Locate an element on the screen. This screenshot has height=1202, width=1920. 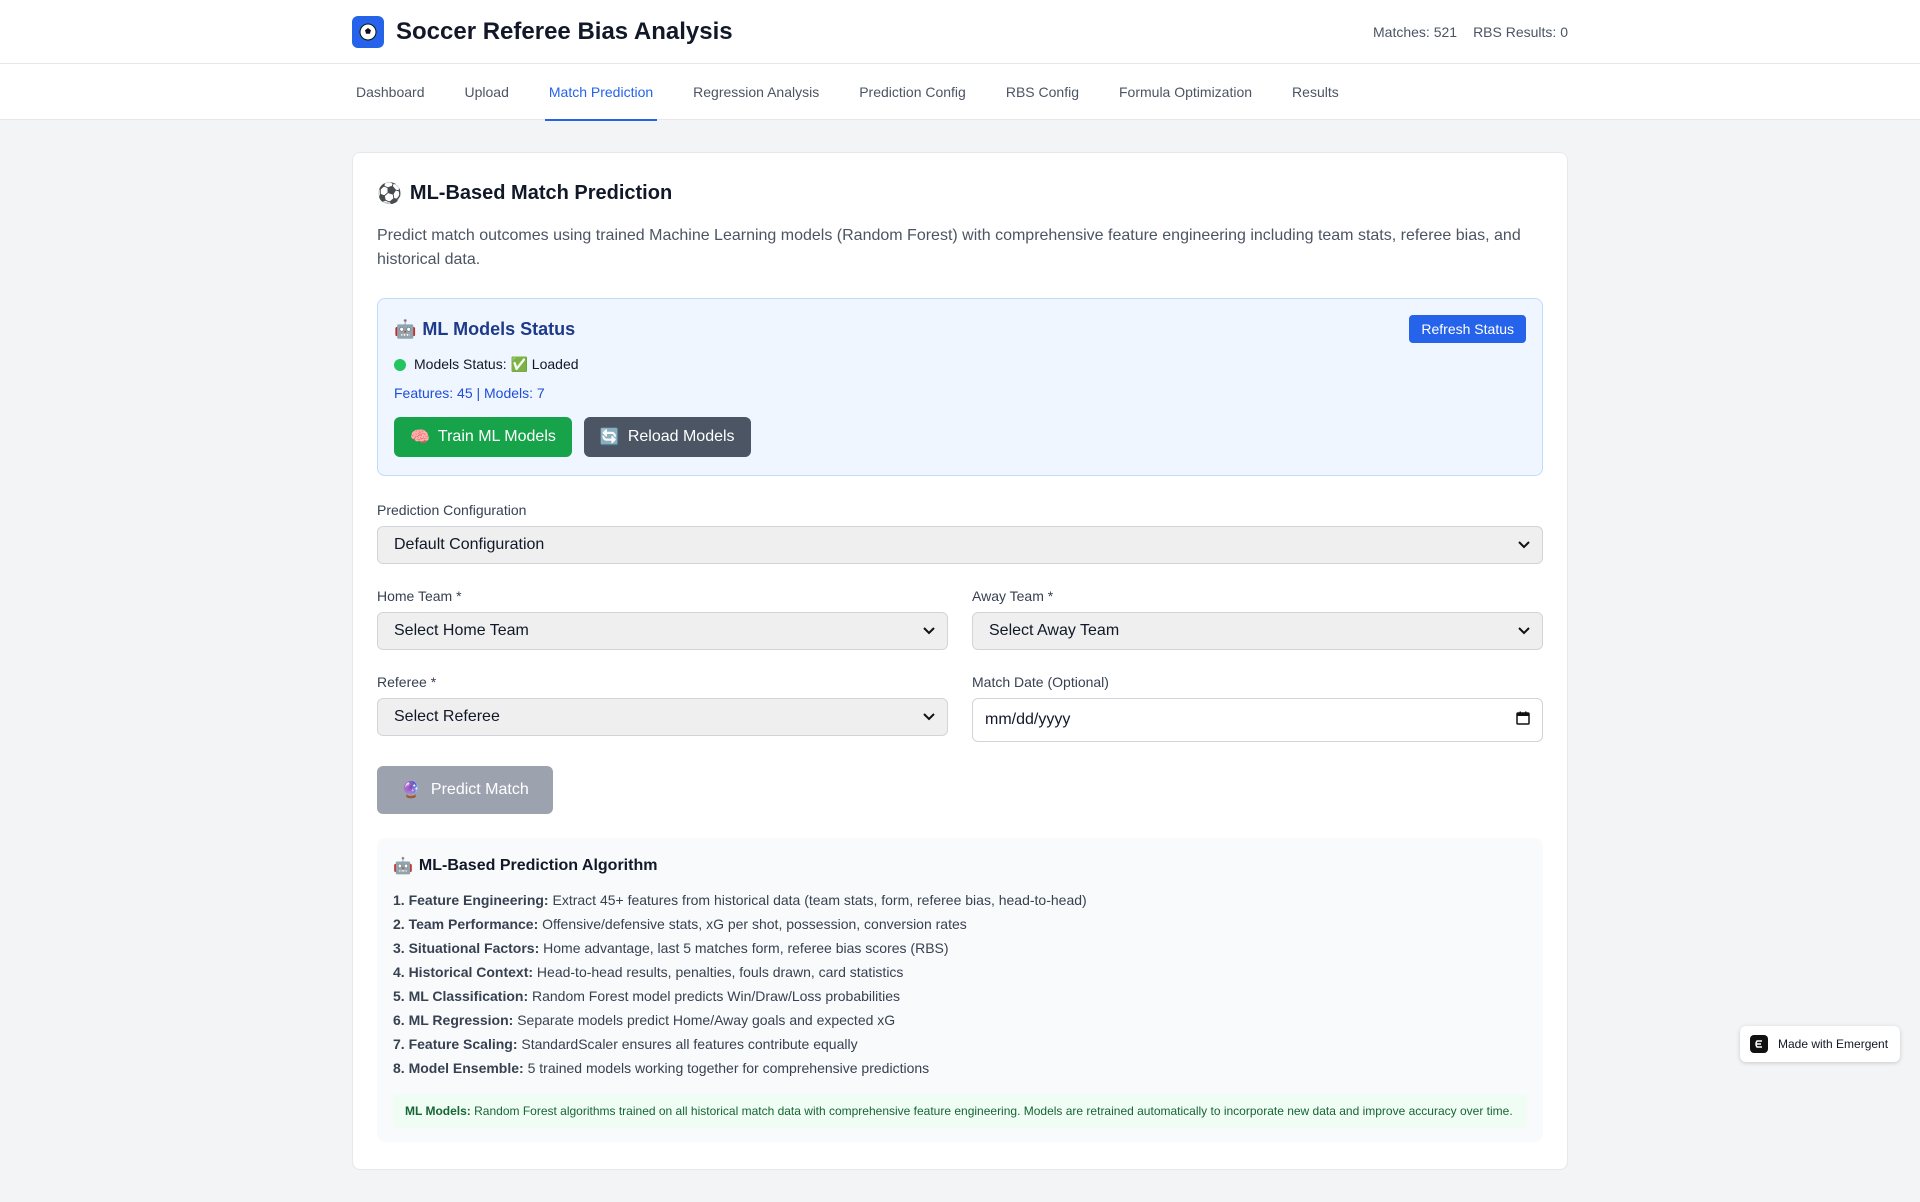
predict-match-label: Predict Match is located at coordinates (479, 789).